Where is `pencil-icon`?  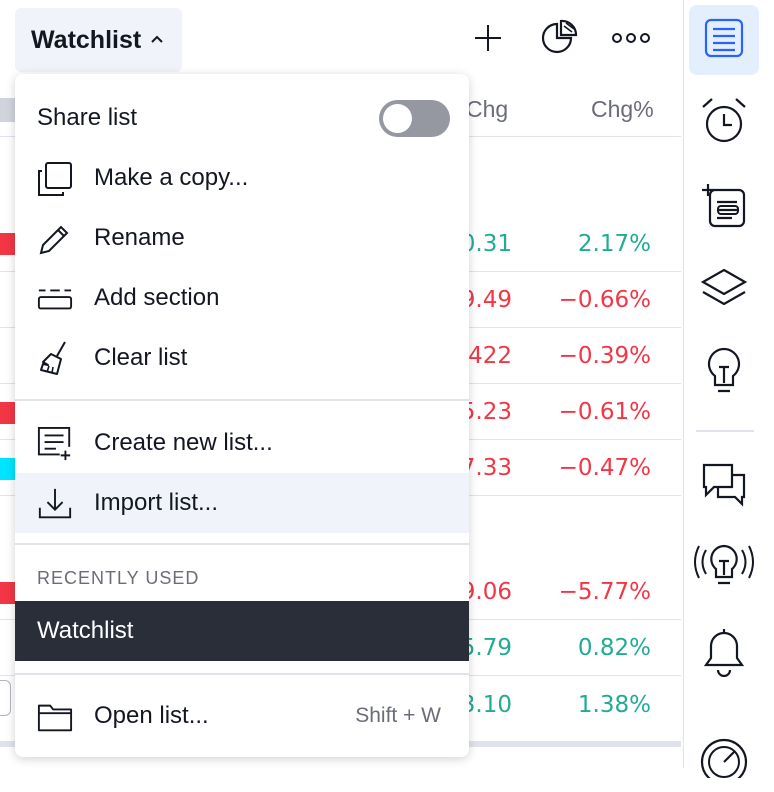
pencil-icon is located at coordinates (55, 239).